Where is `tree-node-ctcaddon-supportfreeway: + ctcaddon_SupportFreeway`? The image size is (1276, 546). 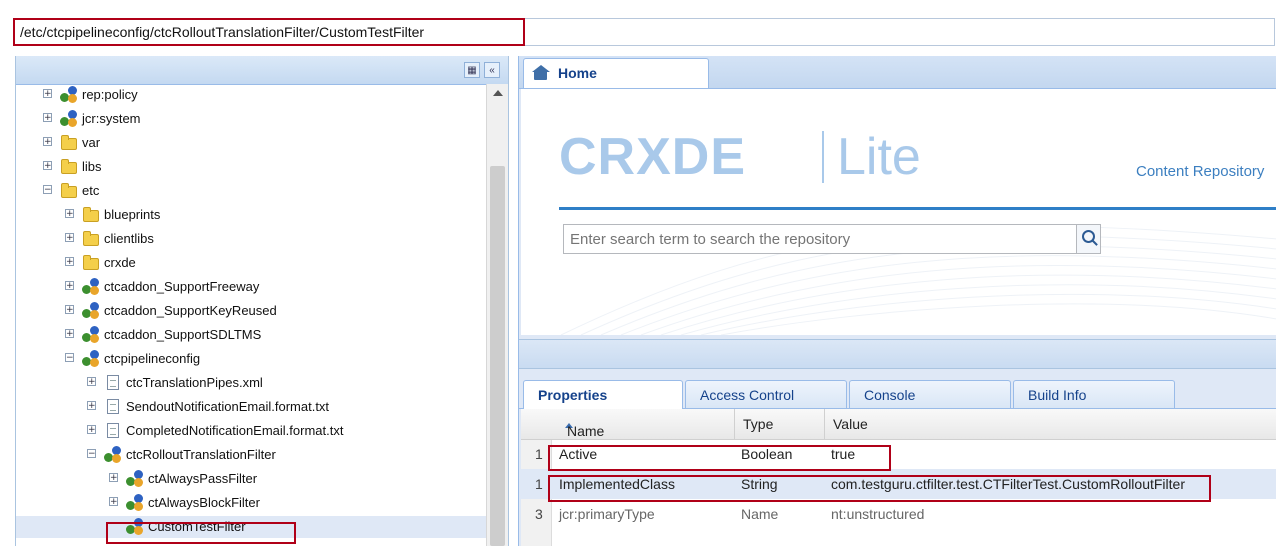 tree-node-ctcaddon-supportfreeway: + ctcaddon_SupportFreeway is located at coordinates (251, 287).